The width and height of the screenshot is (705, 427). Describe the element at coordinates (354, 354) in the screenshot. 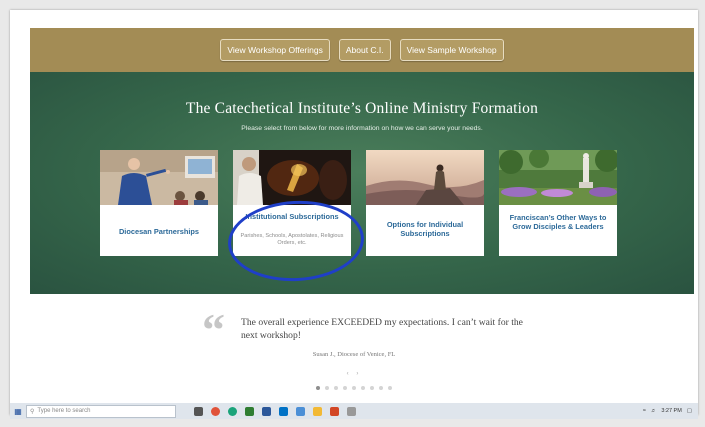

I see `testimonial-author: Susan J., Diocese of Venice, FL` at that location.